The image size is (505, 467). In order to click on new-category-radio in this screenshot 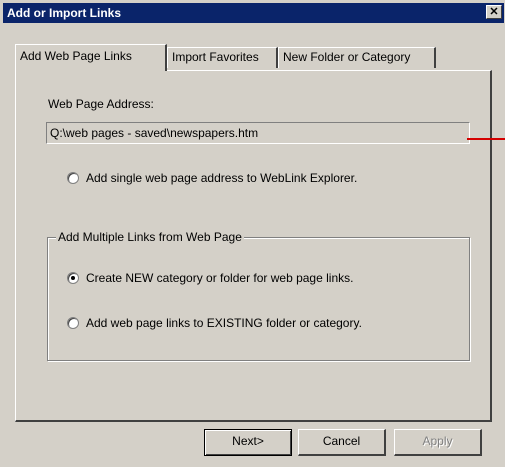, I will do `click(73, 278)`.